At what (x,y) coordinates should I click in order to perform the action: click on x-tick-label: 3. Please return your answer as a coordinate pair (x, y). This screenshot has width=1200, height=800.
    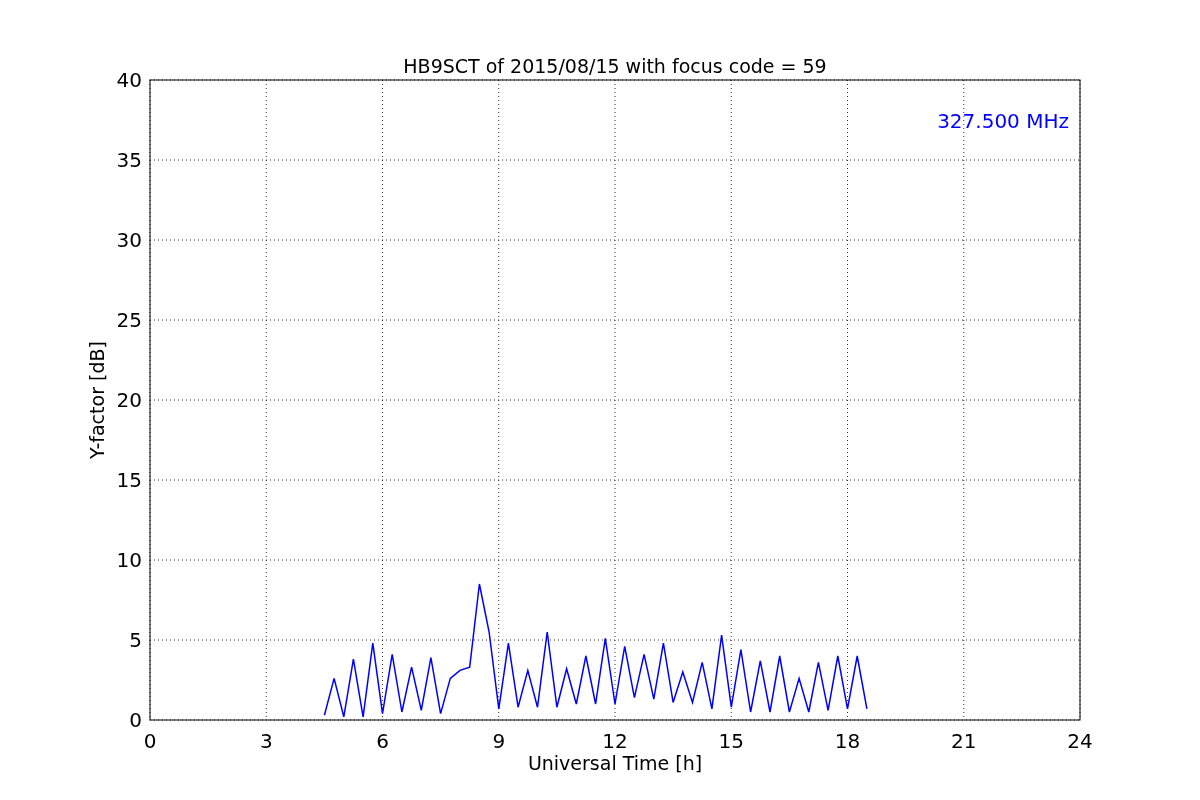
    Looking at the image, I should click on (266, 741).